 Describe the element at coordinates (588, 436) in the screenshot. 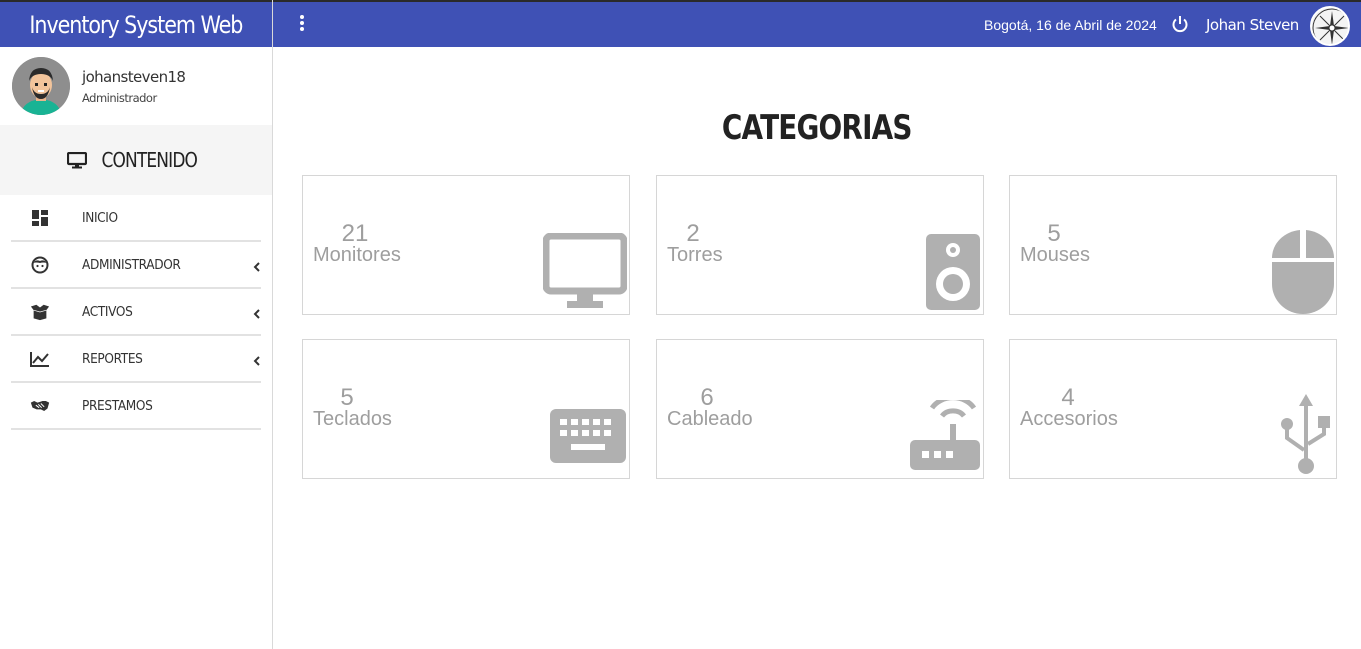

I see `keyboard-icon` at that location.